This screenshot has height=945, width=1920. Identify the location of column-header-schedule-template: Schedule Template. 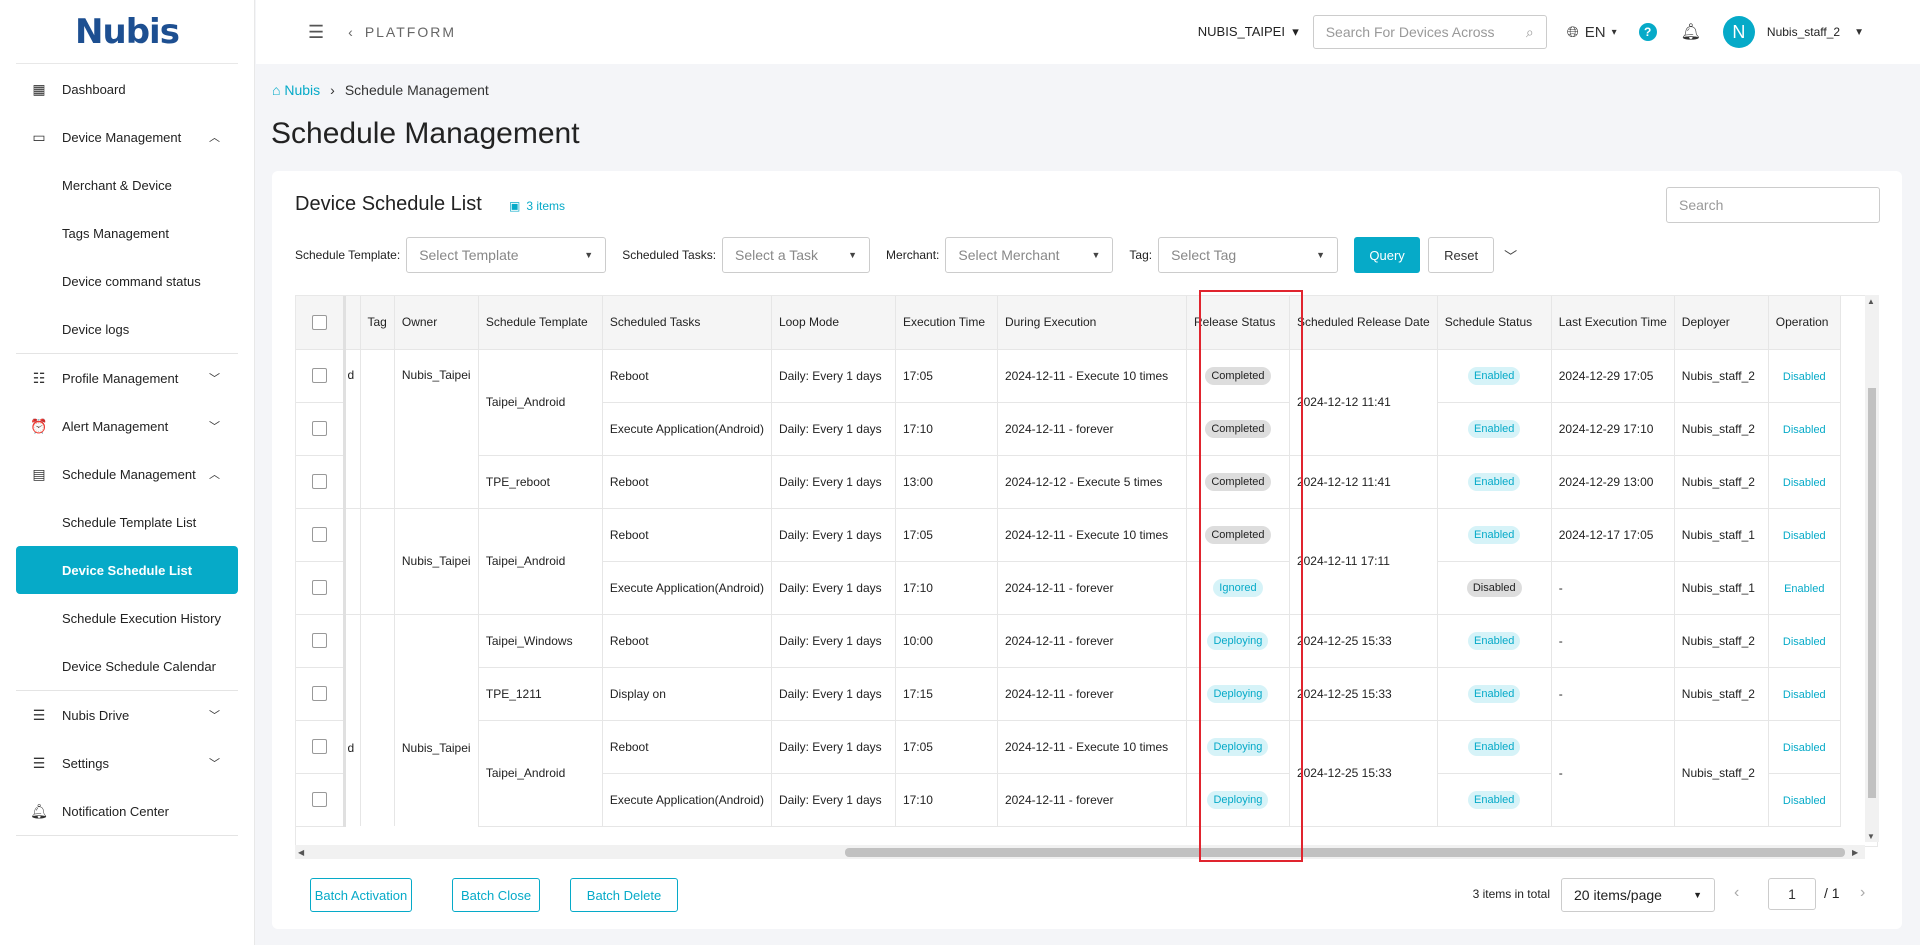
(540, 323).